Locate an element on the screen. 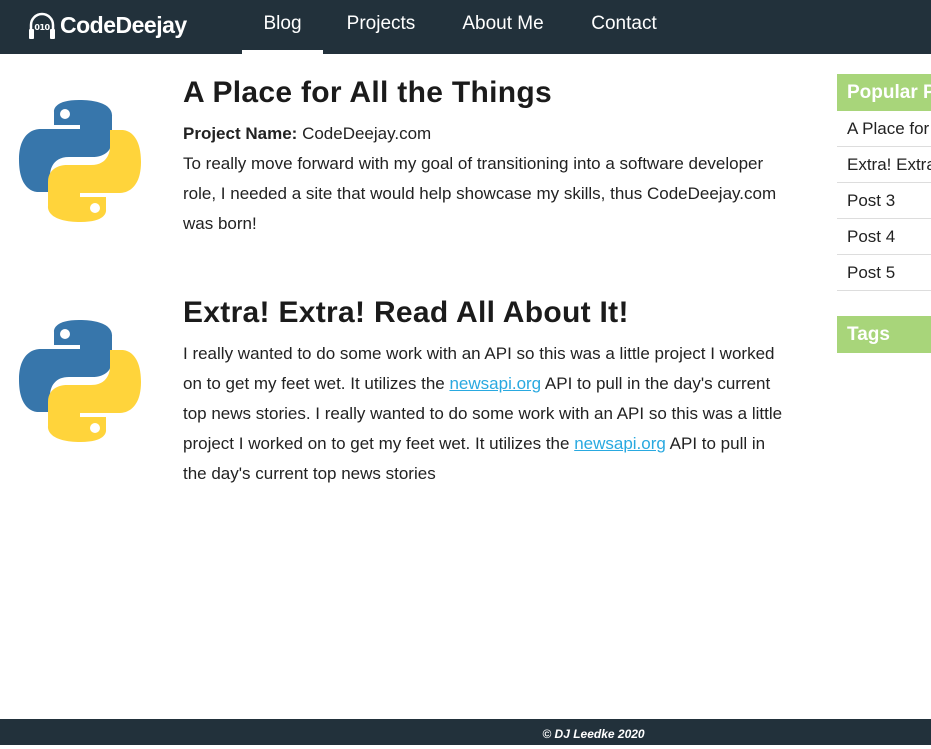  tags-heading: Tags is located at coordinates (884, 334).